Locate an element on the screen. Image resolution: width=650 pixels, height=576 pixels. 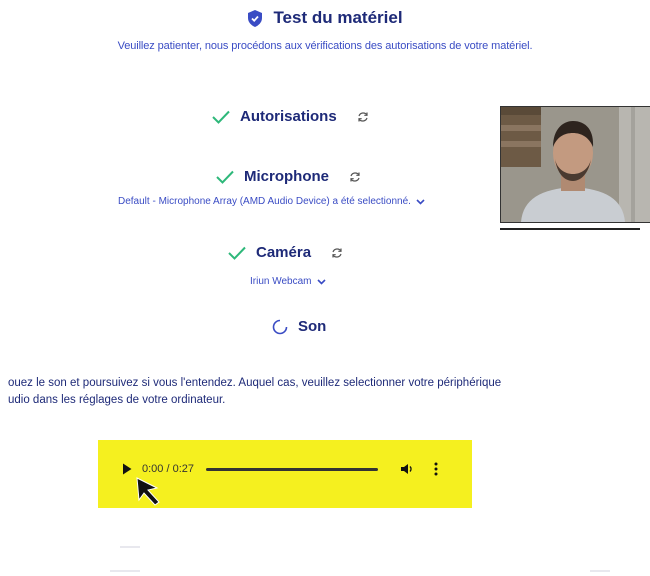
mouse-cursor-icon is located at coordinates (148, 491).